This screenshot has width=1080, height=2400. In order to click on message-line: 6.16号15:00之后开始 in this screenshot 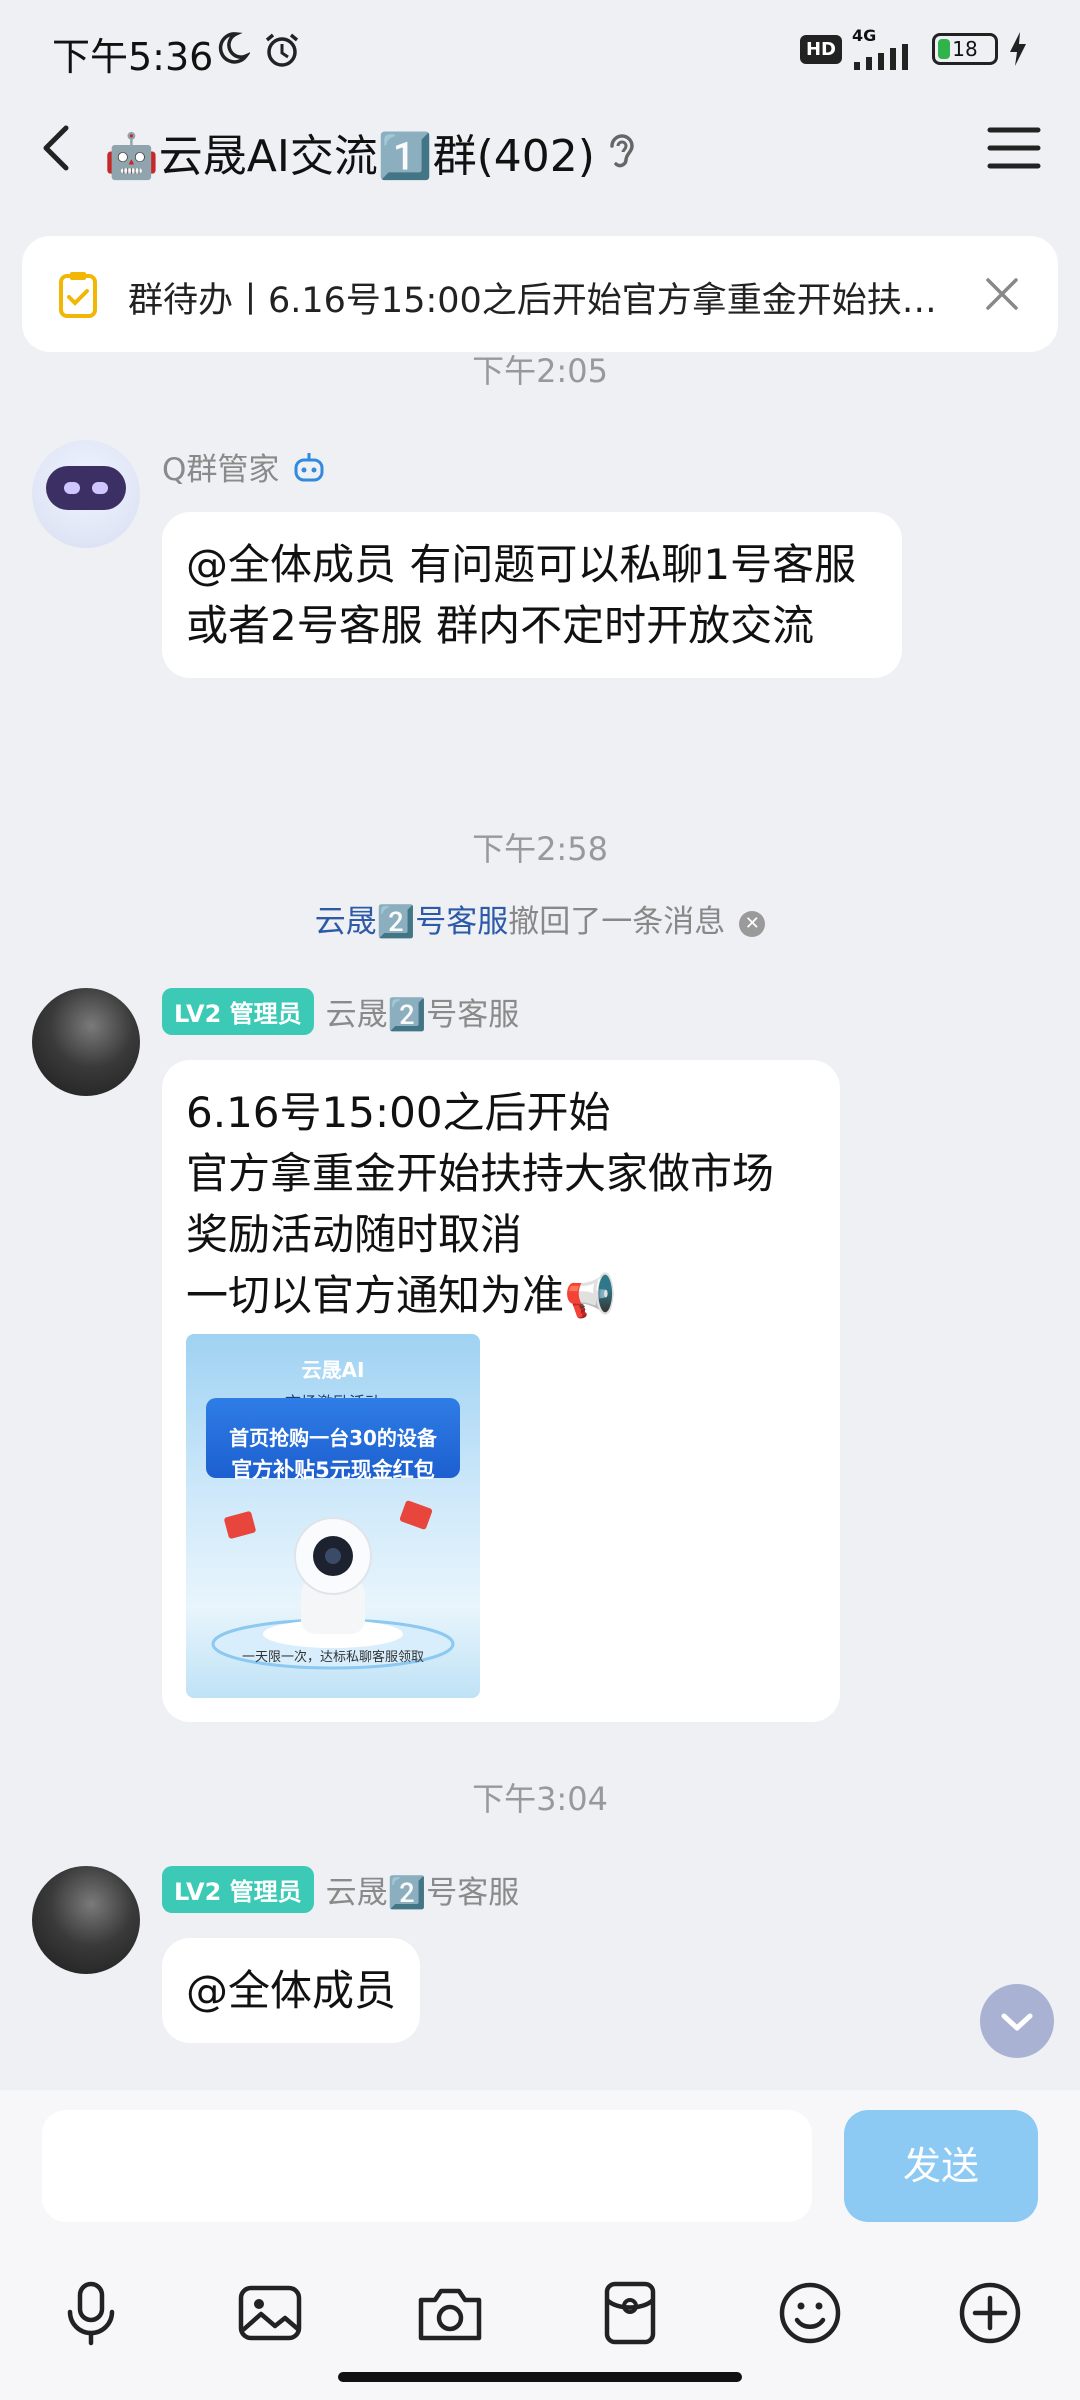, I will do `click(398, 1112)`.